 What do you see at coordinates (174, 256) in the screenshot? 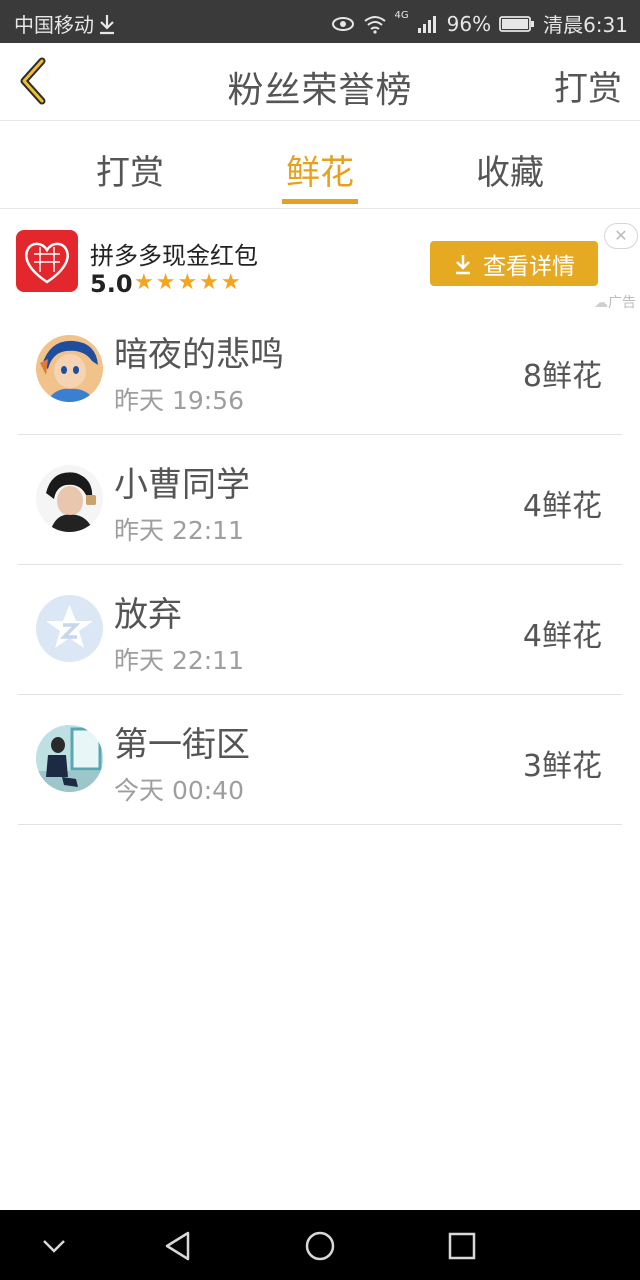
I see `ad-app-name: 拼多多现金红包` at bounding box center [174, 256].